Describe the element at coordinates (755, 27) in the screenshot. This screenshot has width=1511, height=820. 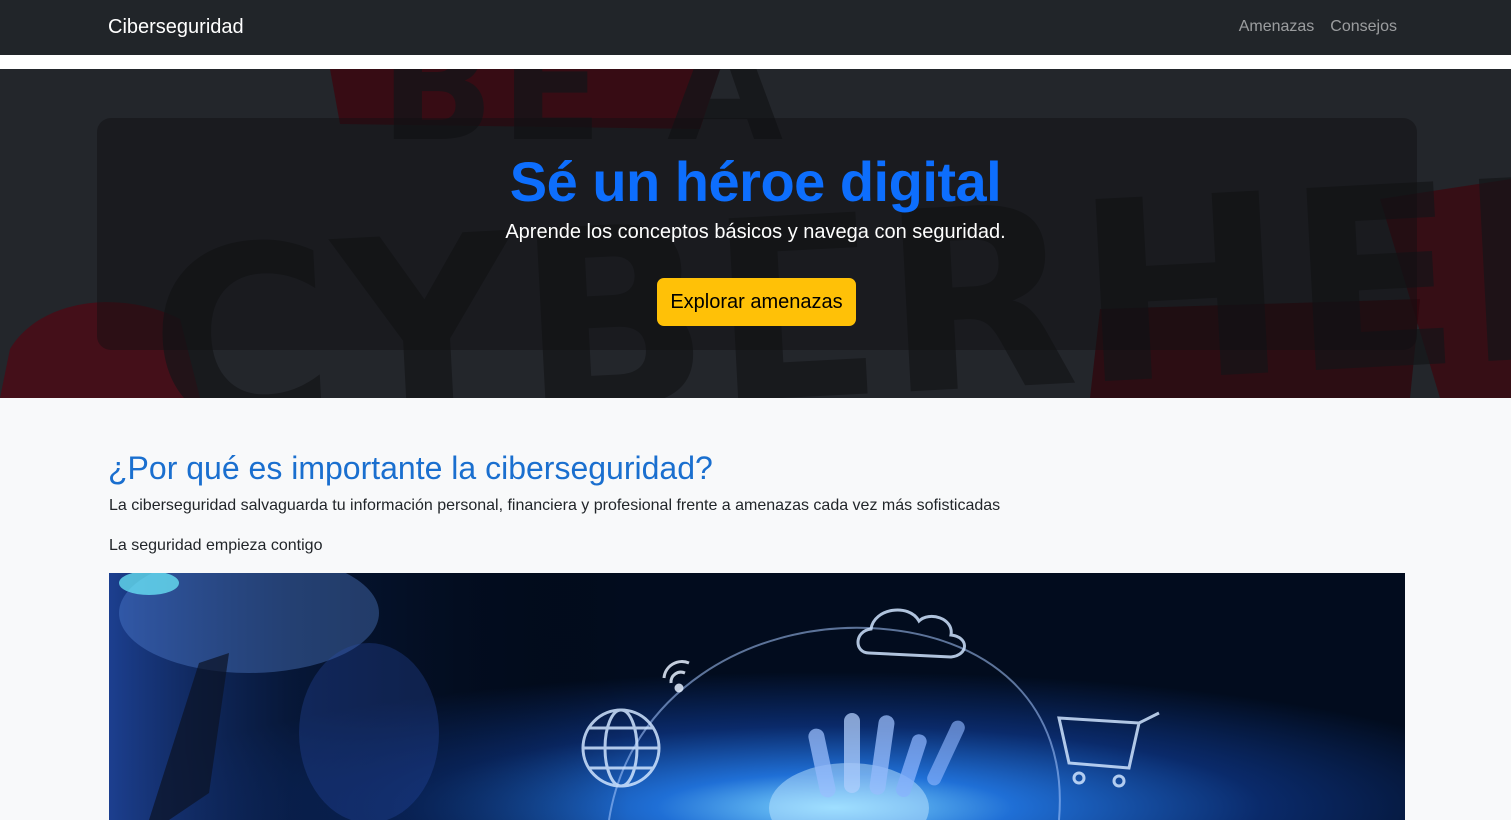
I see `navbar: Ciberseguridad Amenazas Consejos` at that location.